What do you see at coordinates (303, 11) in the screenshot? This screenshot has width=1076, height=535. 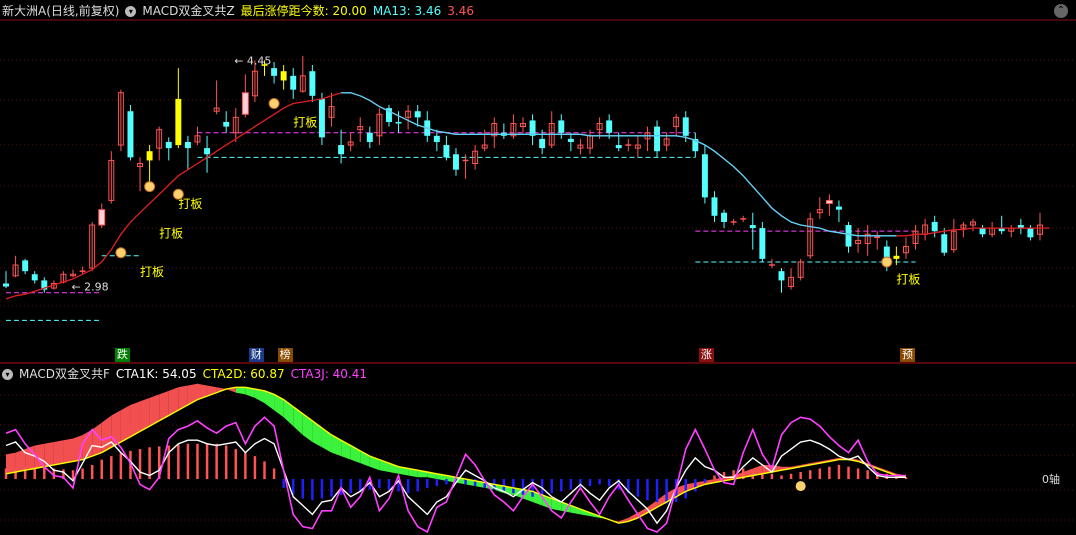 I see `stat-last-limit-up: 最后涨停距今数: 20.00` at bounding box center [303, 11].